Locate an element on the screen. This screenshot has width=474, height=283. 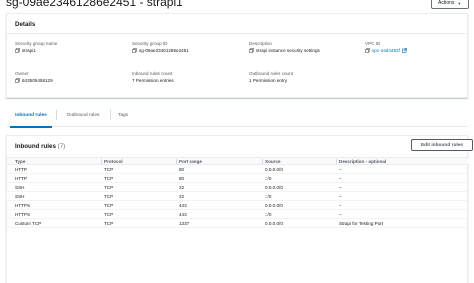
field-value: strapi instance security settings is located at coordinates (284, 50).